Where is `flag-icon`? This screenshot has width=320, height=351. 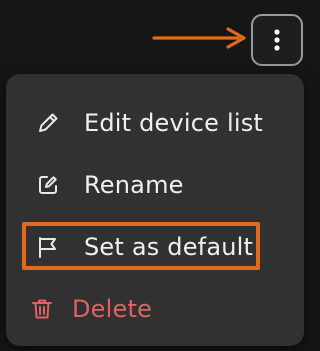 flag-icon is located at coordinates (48, 247).